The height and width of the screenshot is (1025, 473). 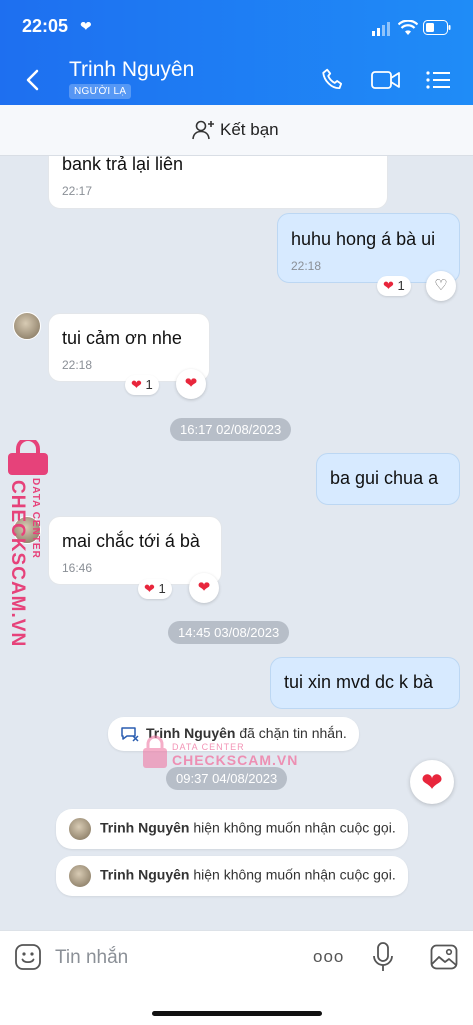 I want to click on heart-status-icon: ❤, so click(x=86, y=26).